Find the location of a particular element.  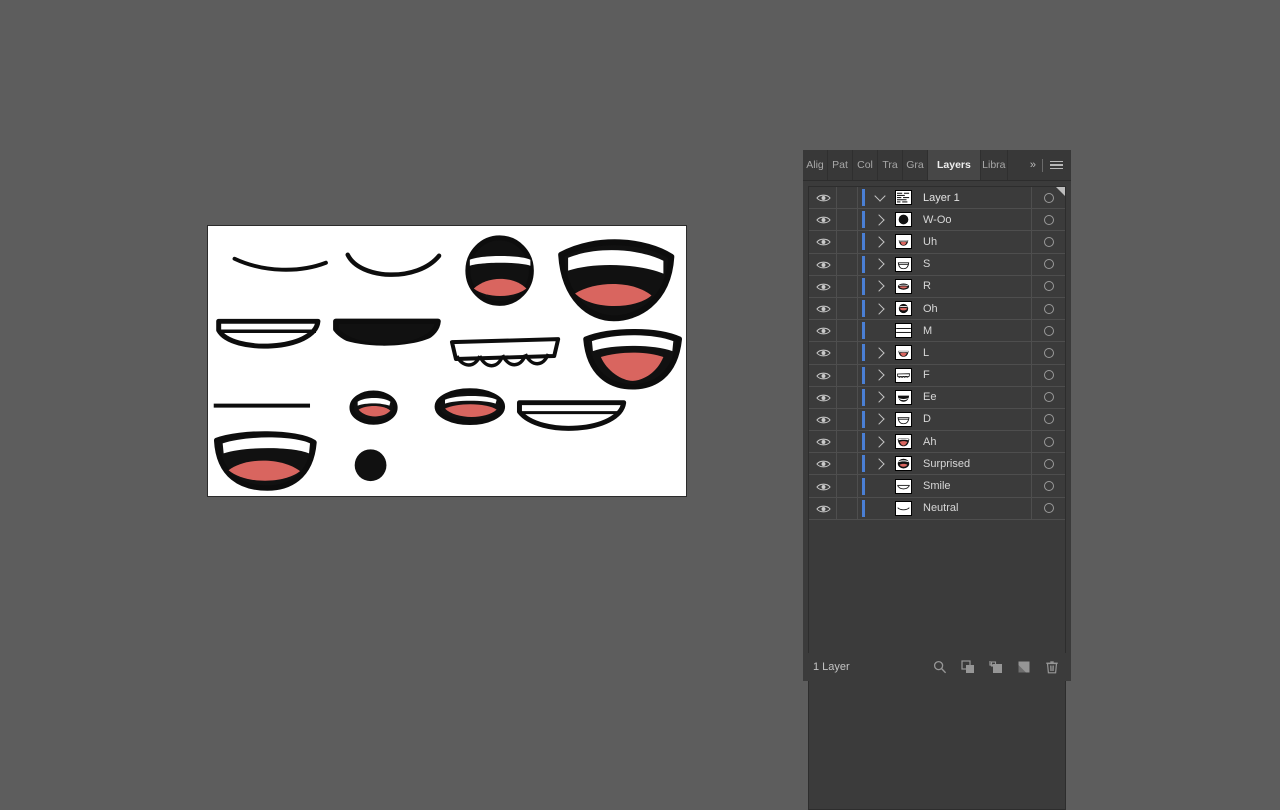

layer-row: Surprised is located at coordinates (937, 464).